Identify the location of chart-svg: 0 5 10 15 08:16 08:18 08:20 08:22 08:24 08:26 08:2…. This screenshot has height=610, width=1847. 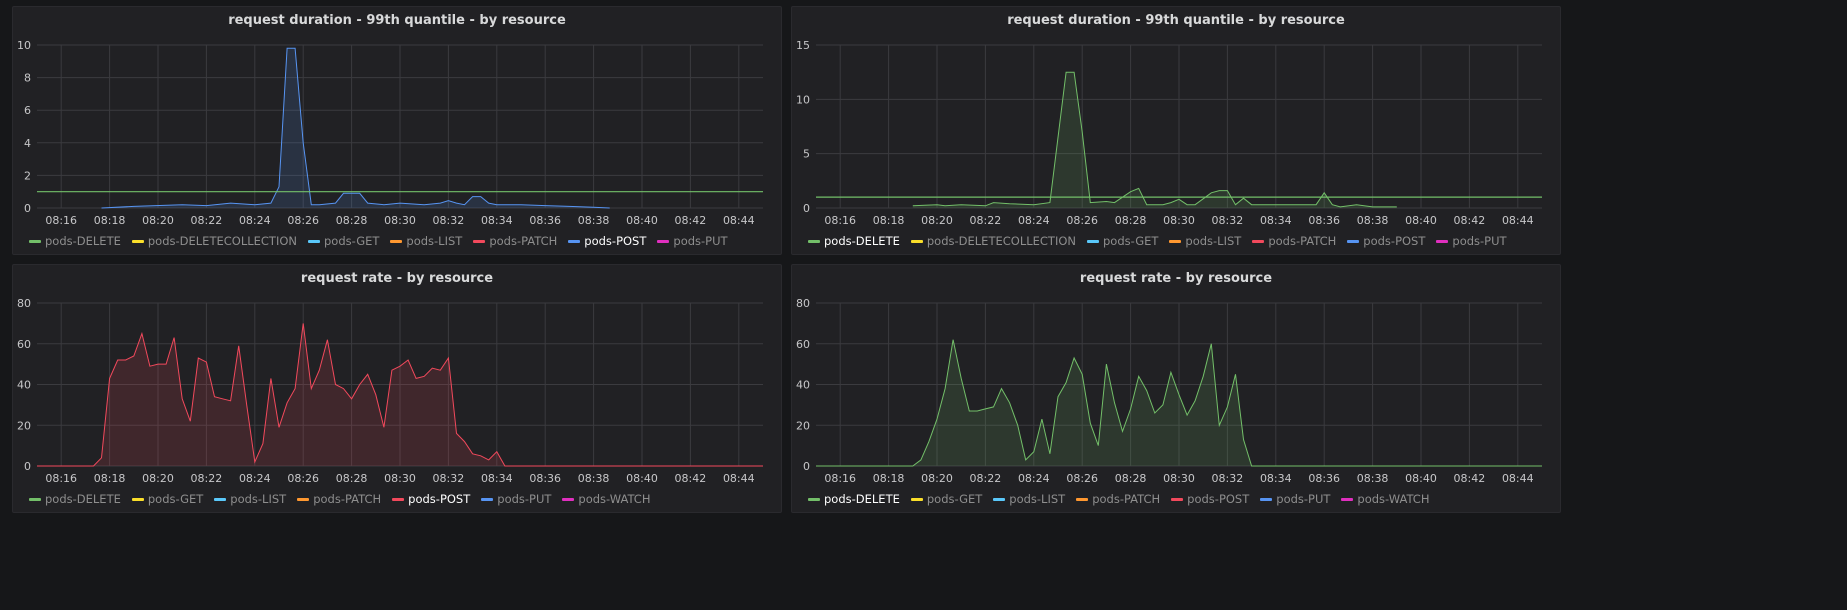
(1169, 133).